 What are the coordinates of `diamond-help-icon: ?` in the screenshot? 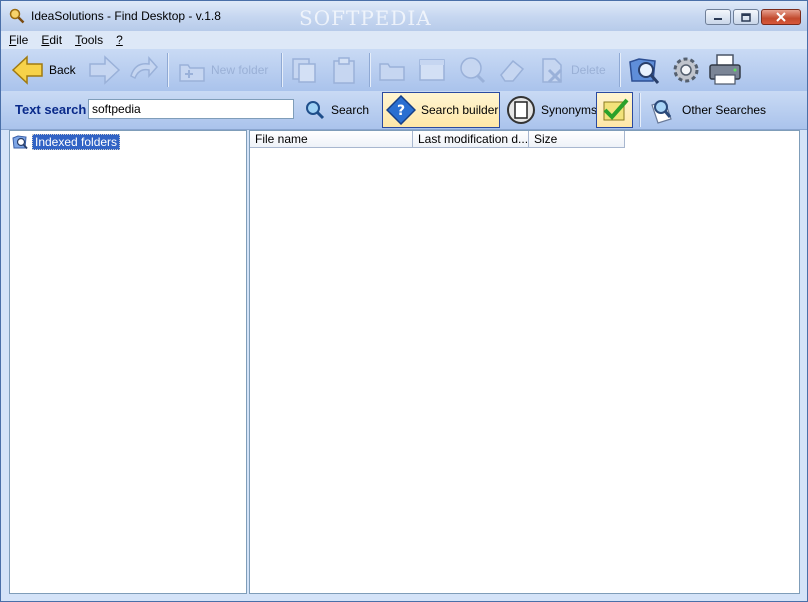 It's located at (401, 110).